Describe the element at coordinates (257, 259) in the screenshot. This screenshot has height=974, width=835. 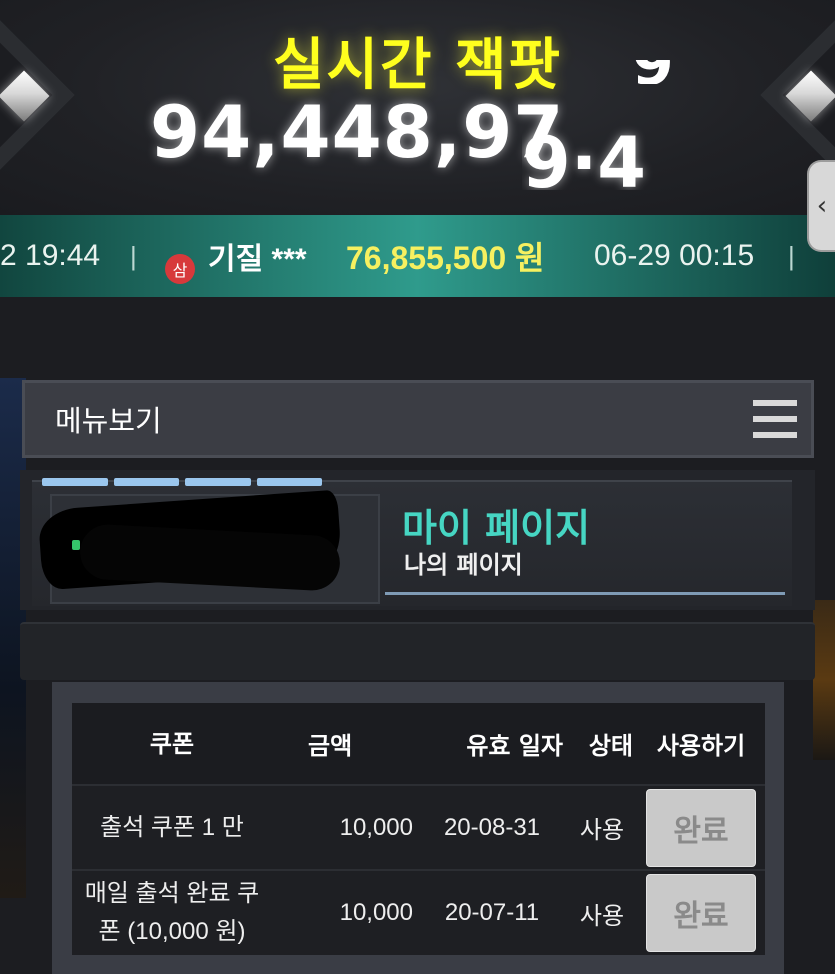
I see `ticker-user-name: 기질 ***` at that location.